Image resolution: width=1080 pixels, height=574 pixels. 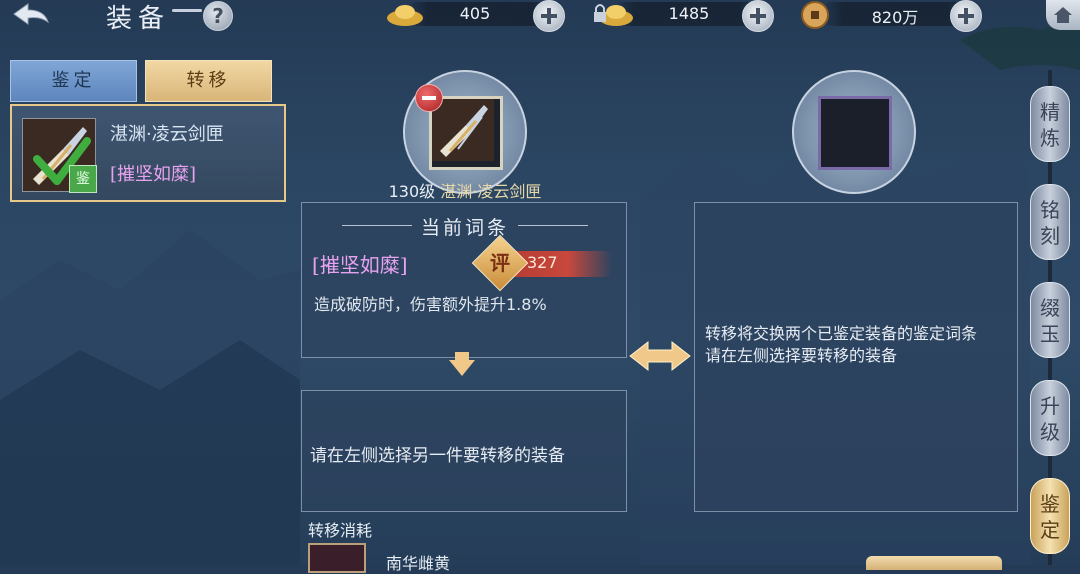 I want to click on score-value: 327, so click(x=542, y=262).